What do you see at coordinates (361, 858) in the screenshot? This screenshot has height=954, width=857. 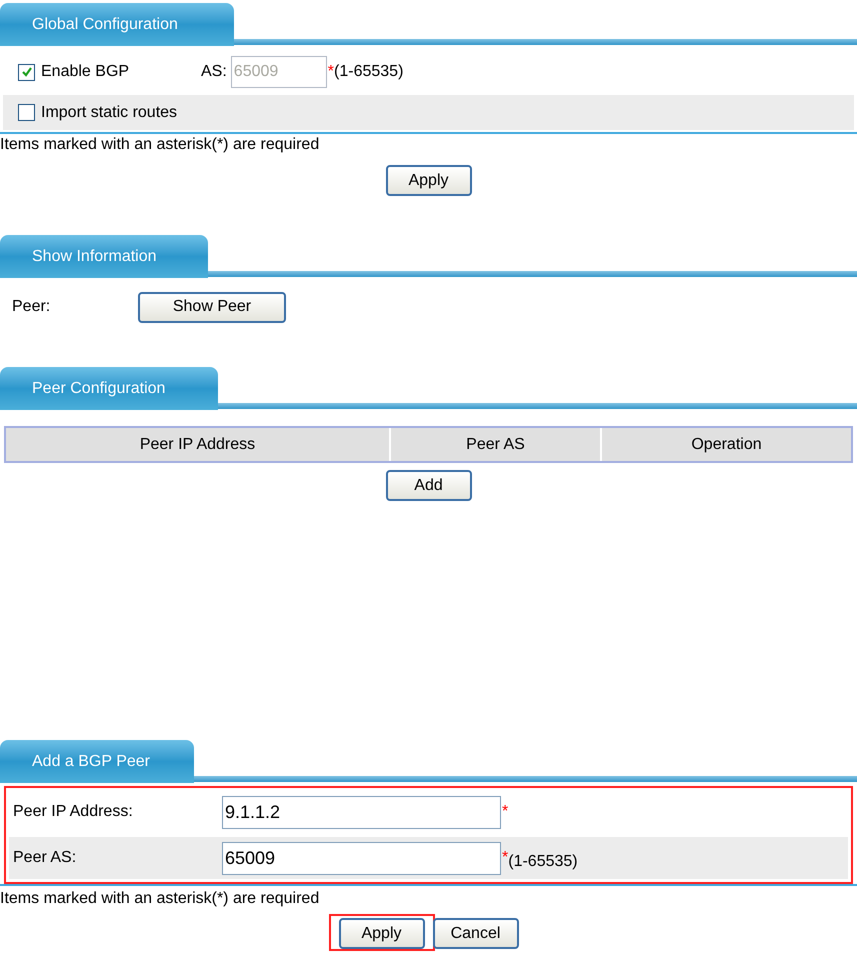 I see `input-field: 65009` at bounding box center [361, 858].